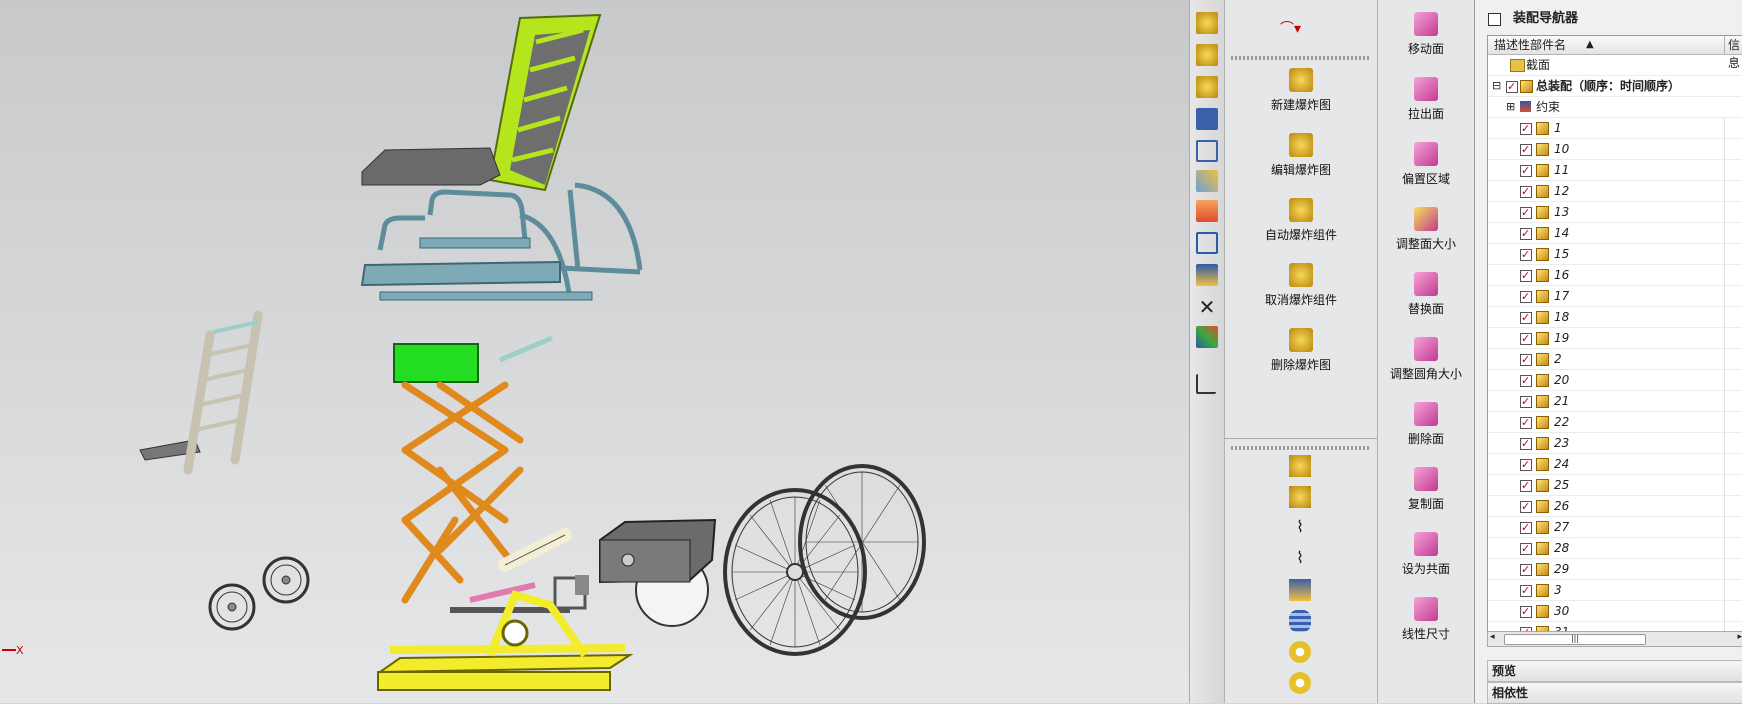 The height and width of the screenshot is (704, 1742). Describe the element at coordinates (1733, 317) in the screenshot. I see `info-cell` at that location.